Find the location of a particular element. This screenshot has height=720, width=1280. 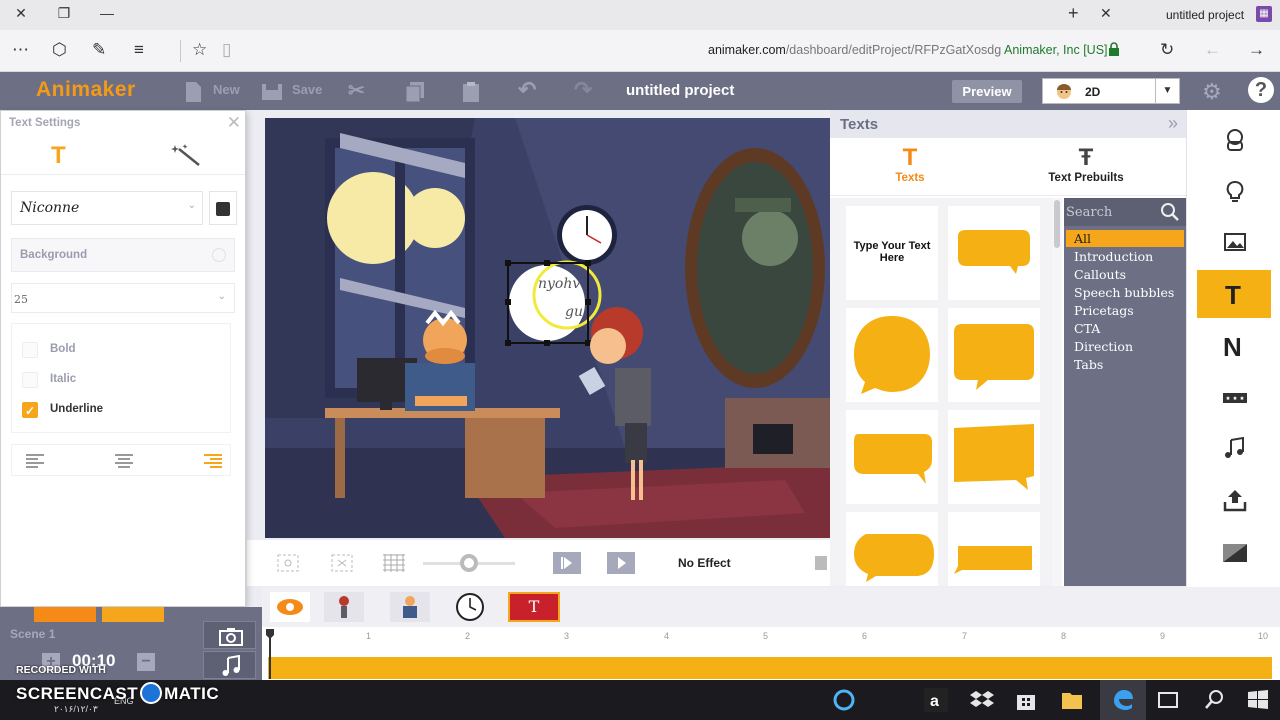

timeline-duration-bar is located at coordinates (770, 668).